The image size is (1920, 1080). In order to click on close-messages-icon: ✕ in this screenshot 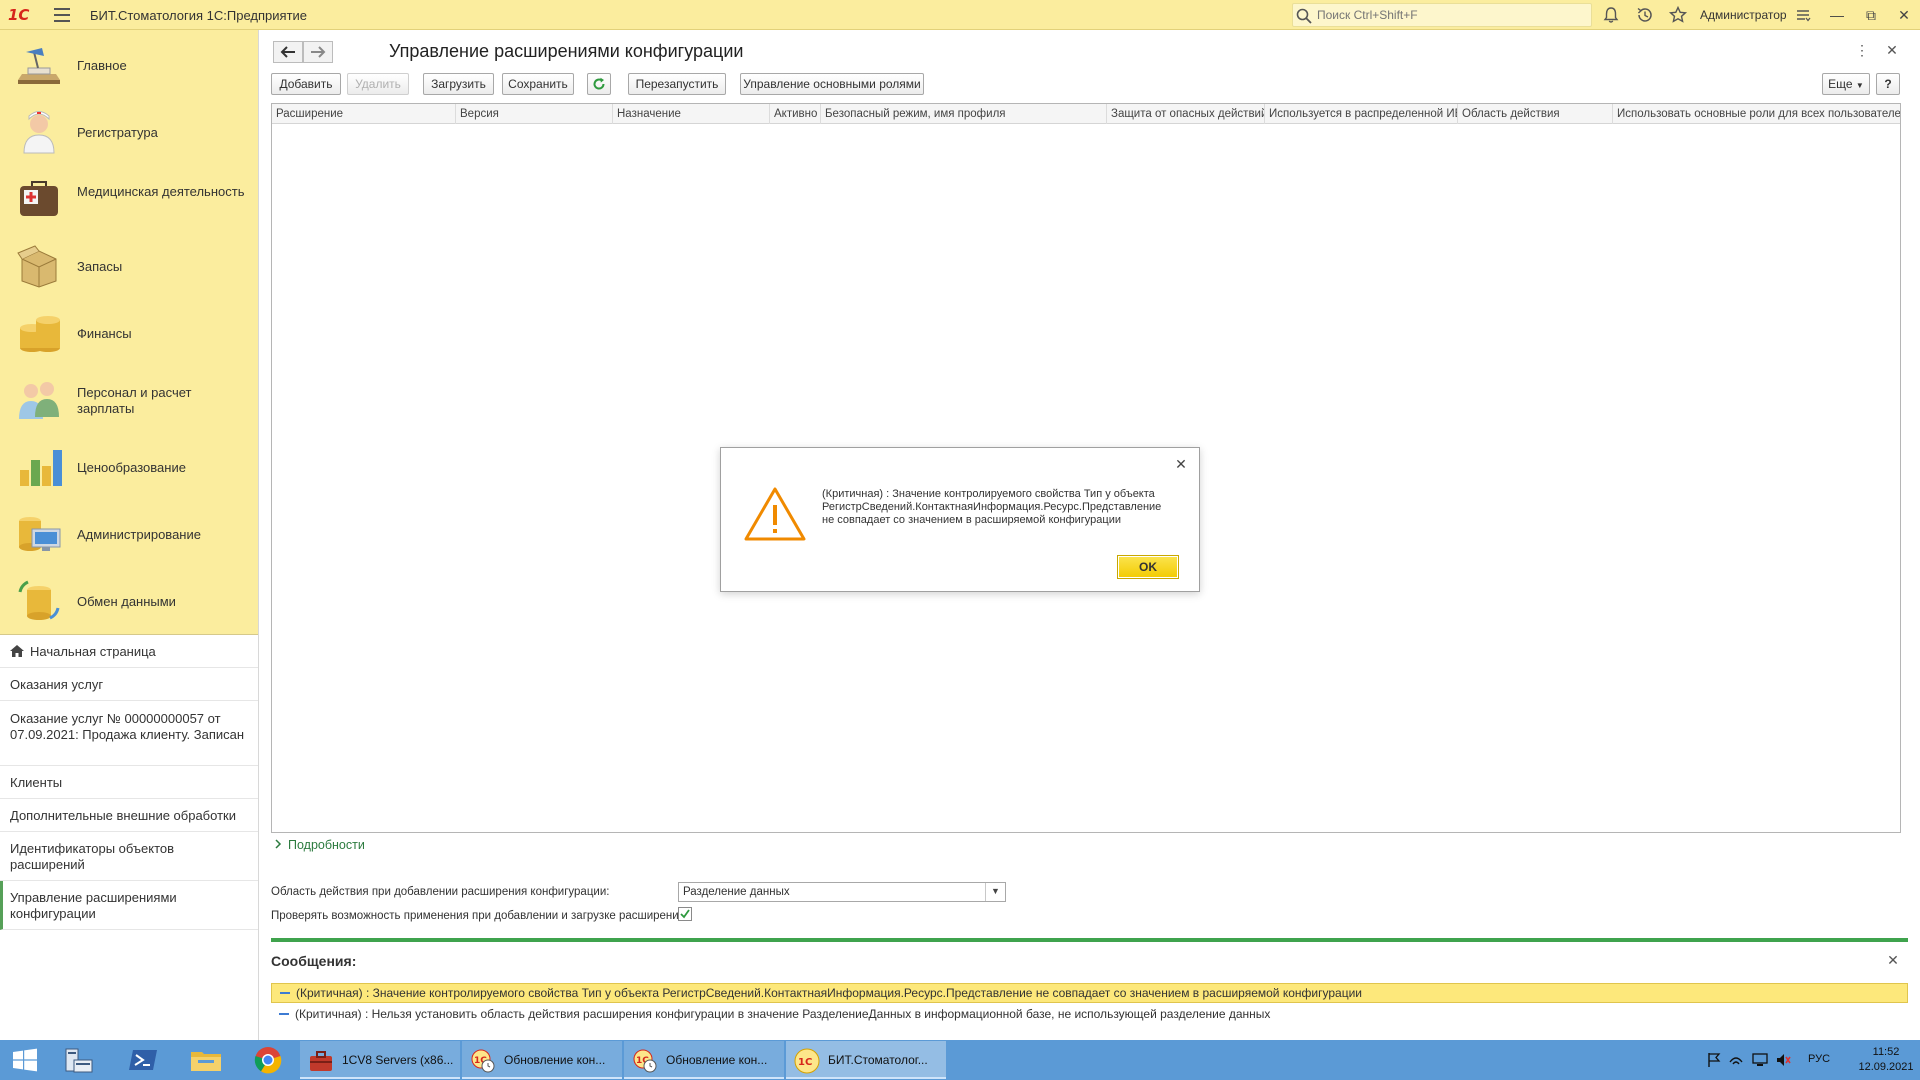, I will do `click(1893, 960)`.